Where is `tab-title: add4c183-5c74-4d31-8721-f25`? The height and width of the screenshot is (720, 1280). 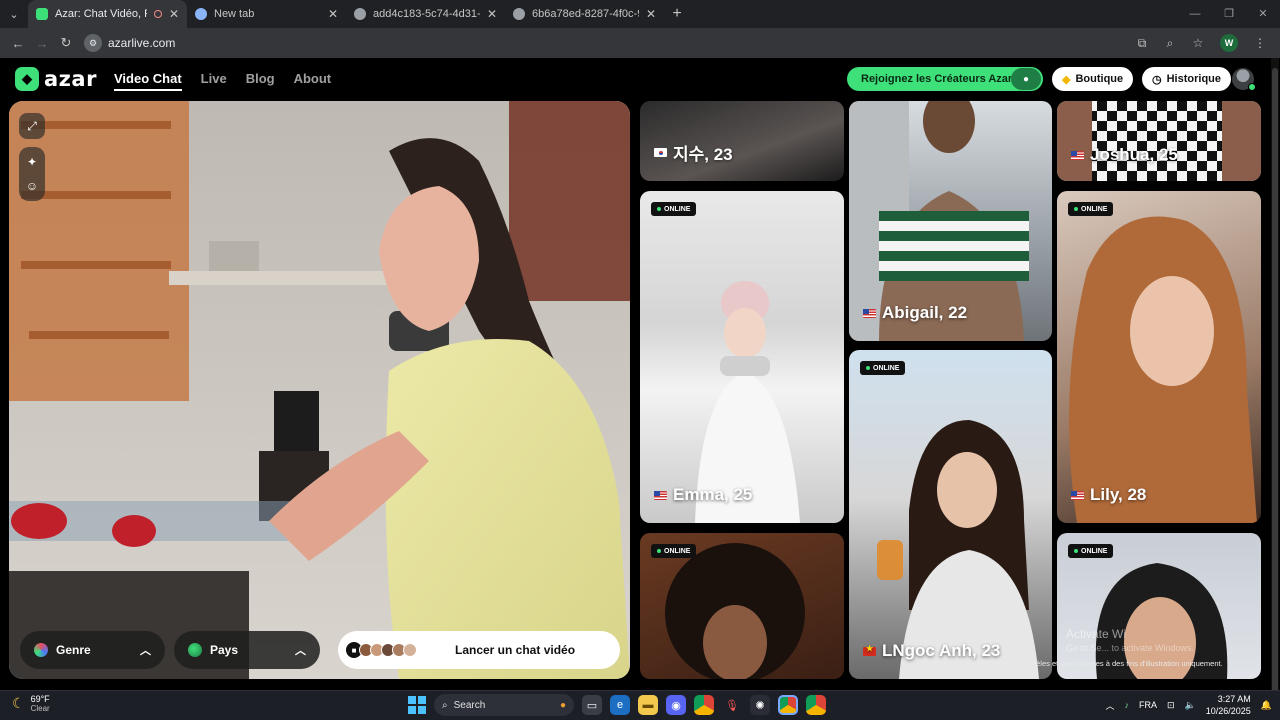 tab-title: add4c183-5c74-4d31-8721-f25 is located at coordinates (426, 14).